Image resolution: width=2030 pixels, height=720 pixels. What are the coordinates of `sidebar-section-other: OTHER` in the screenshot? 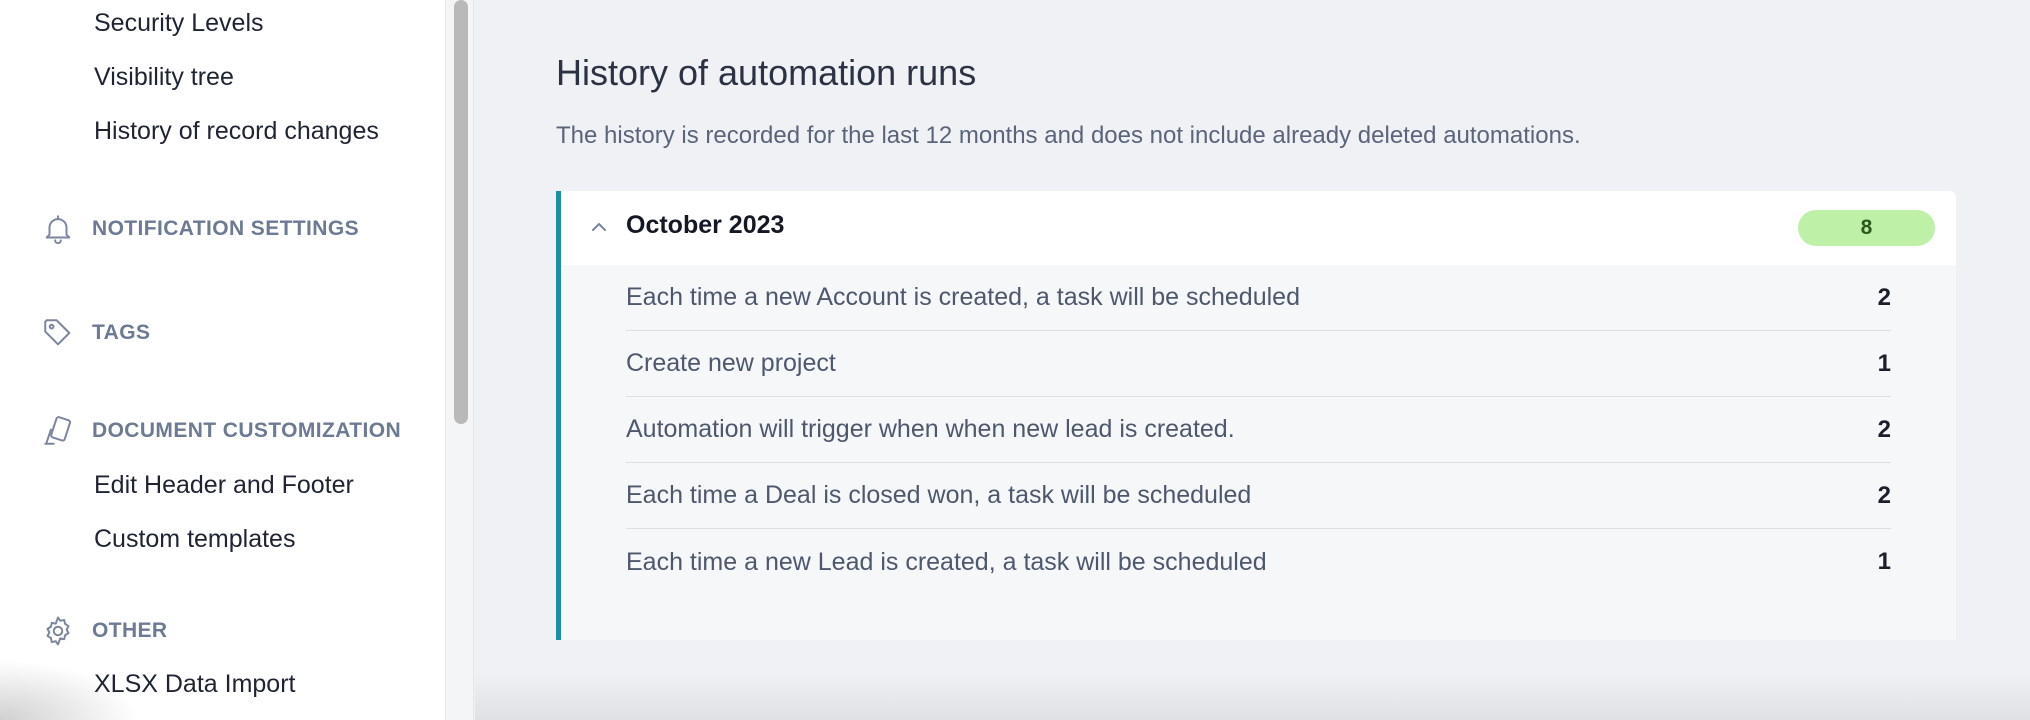 It's located at (104, 631).